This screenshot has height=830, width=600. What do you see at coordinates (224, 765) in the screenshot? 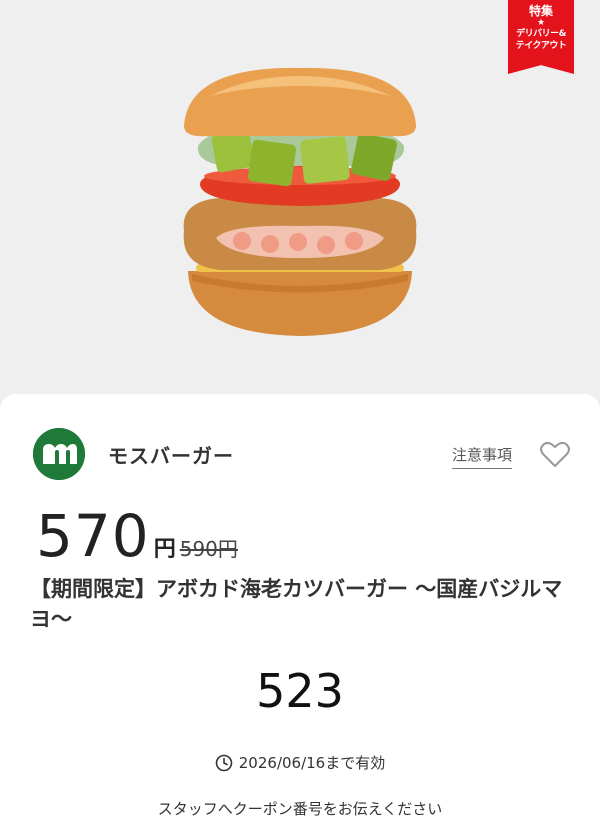
I see `clock-icon` at bounding box center [224, 765].